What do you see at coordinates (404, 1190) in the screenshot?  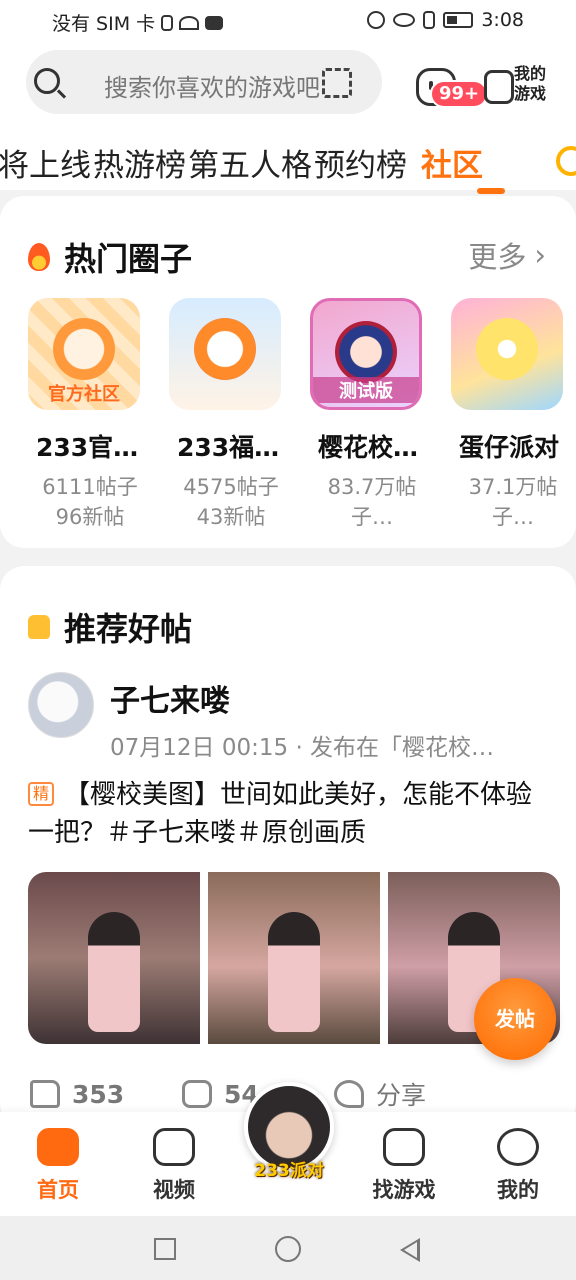 I see `nav-find-games-label: 找游戏` at bounding box center [404, 1190].